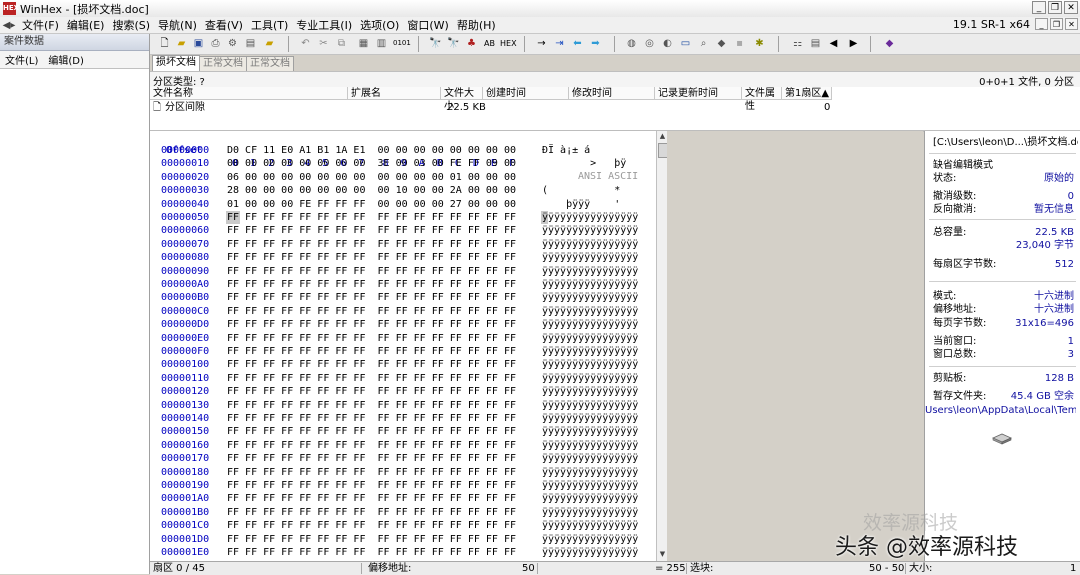 The height and width of the screenshot is (575, 1080). Describe the element at coordinates (685, 43) in the screenshot. I see `ram-icon: ▭` at that location.